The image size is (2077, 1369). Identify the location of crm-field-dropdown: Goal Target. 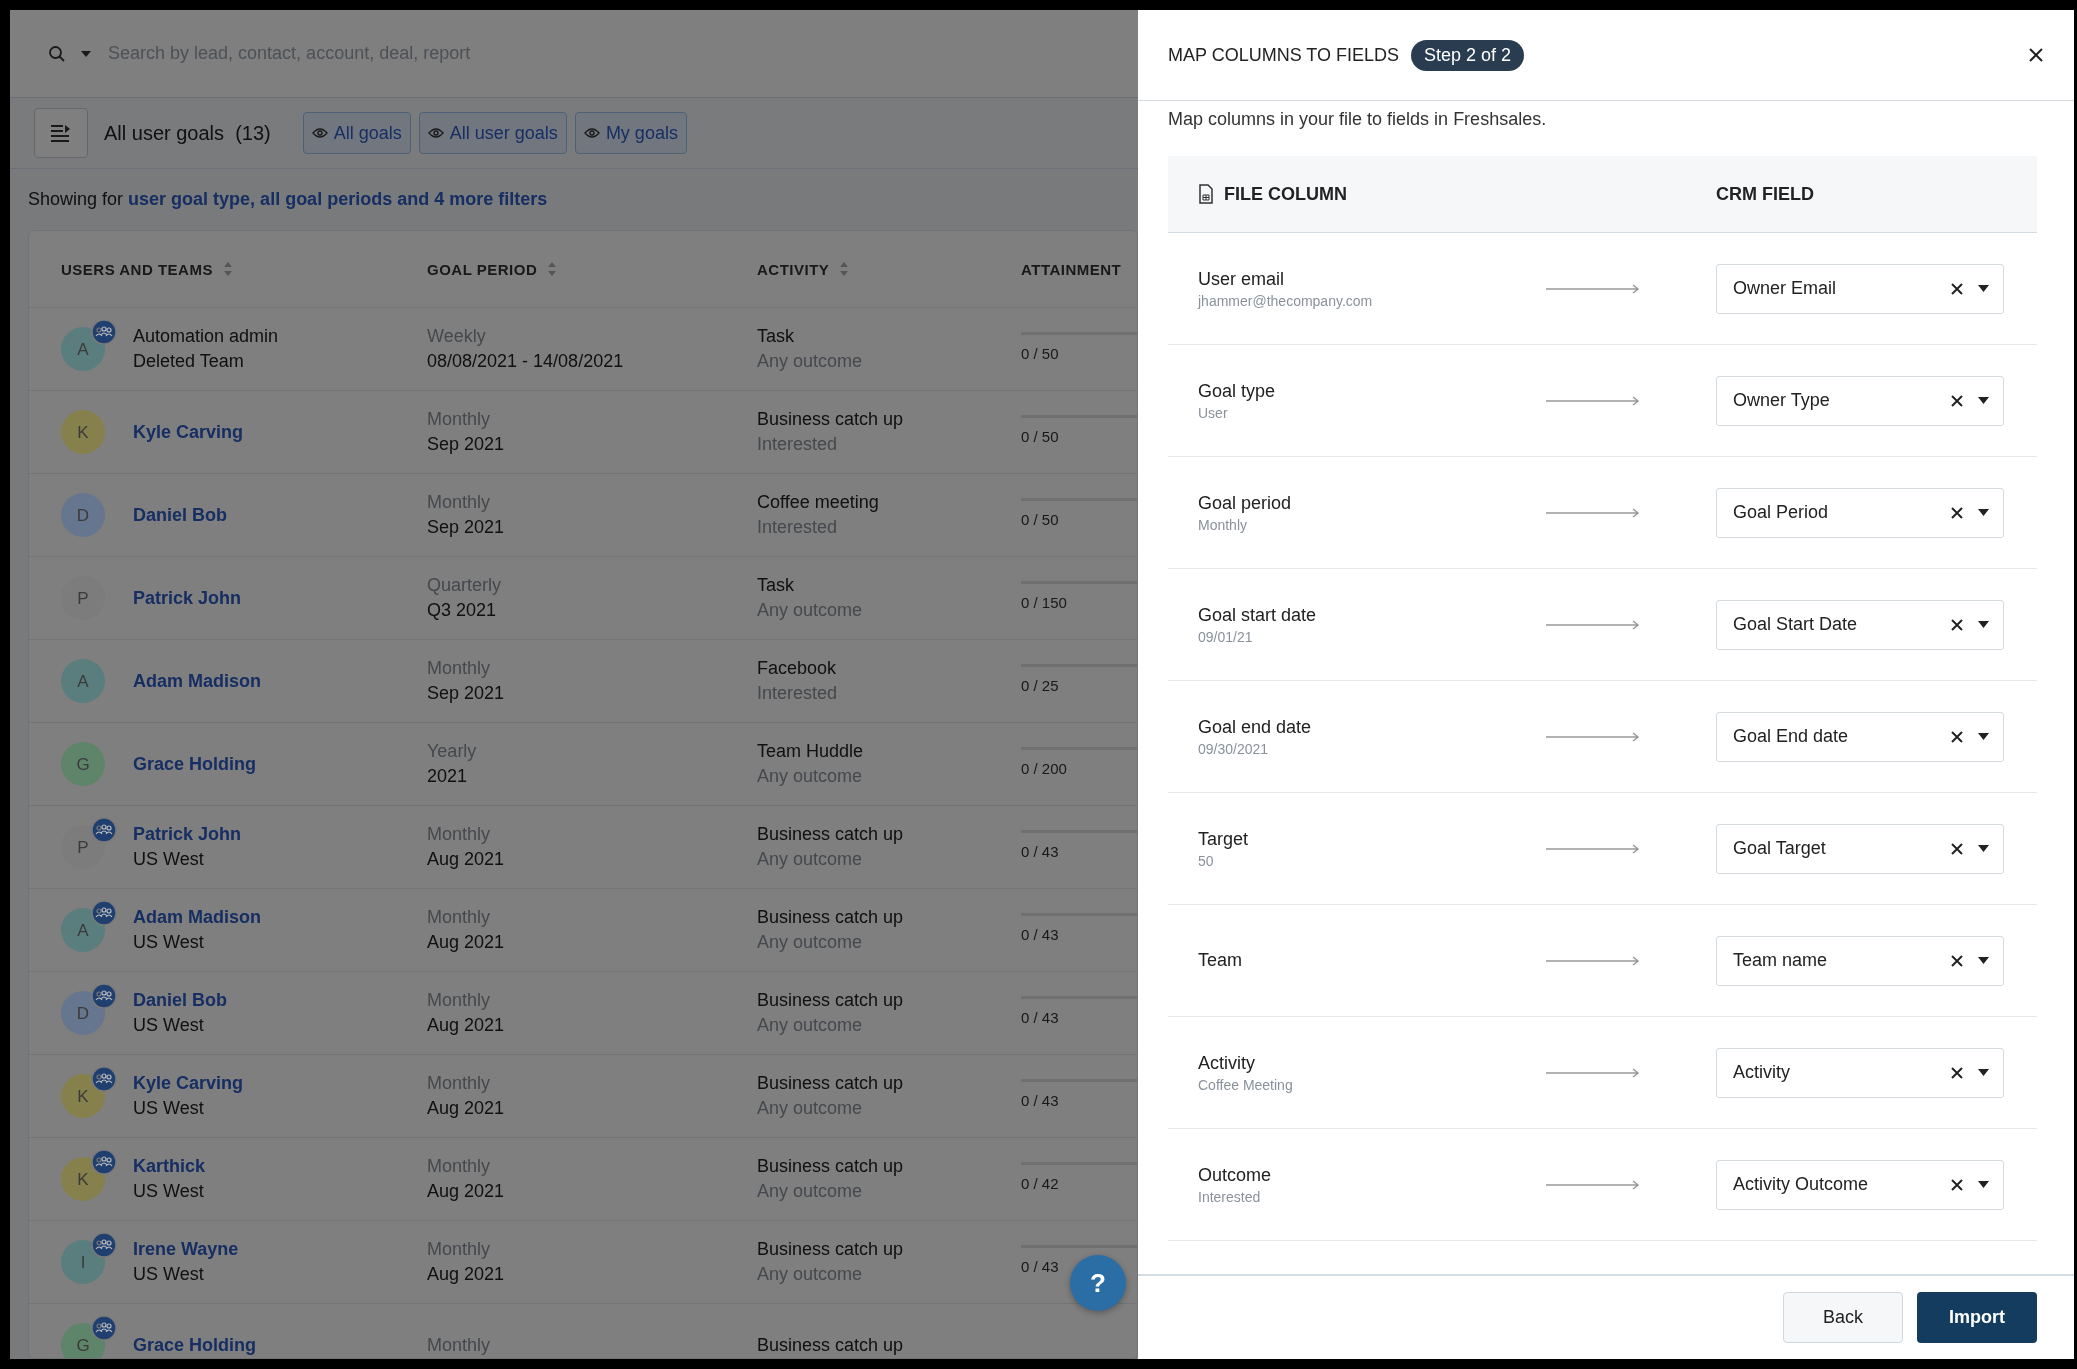
(1860, 848).